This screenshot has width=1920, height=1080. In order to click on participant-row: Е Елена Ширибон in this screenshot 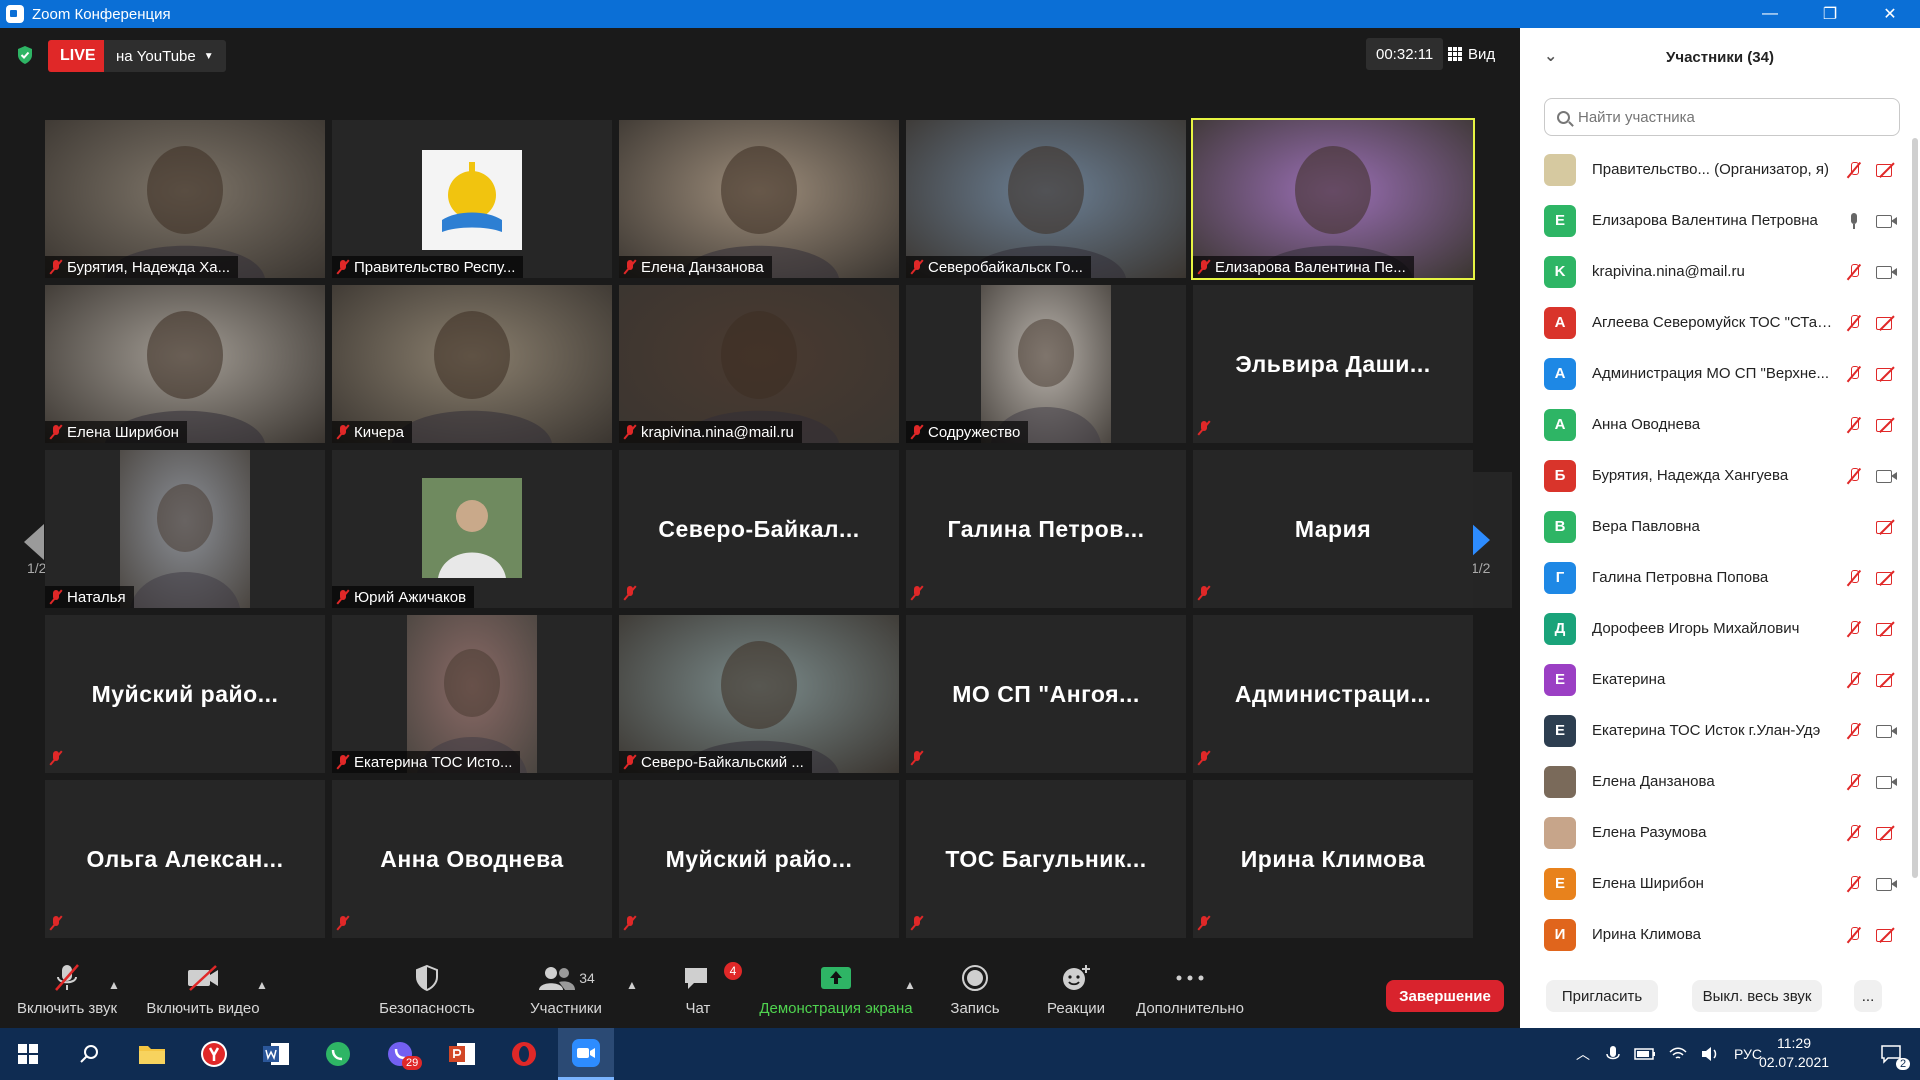, I will do `click(1716, 883)`.